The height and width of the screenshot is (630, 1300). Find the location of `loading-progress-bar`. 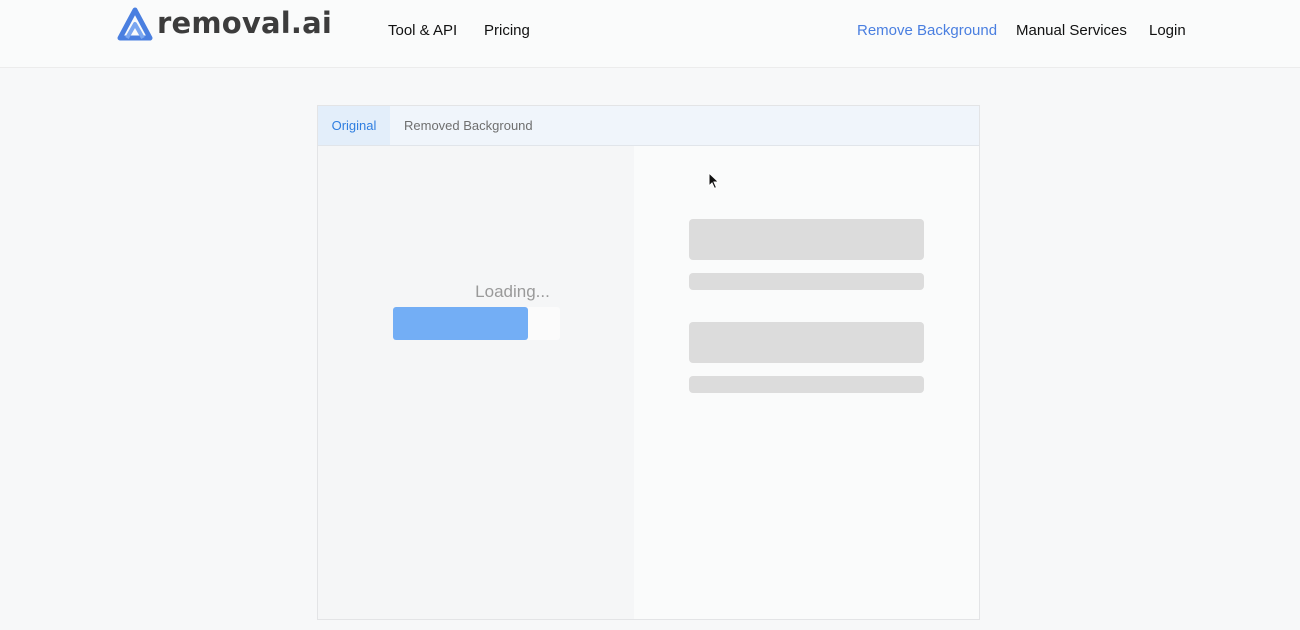

loading-progress-bar is located at coordinates (476, 323).